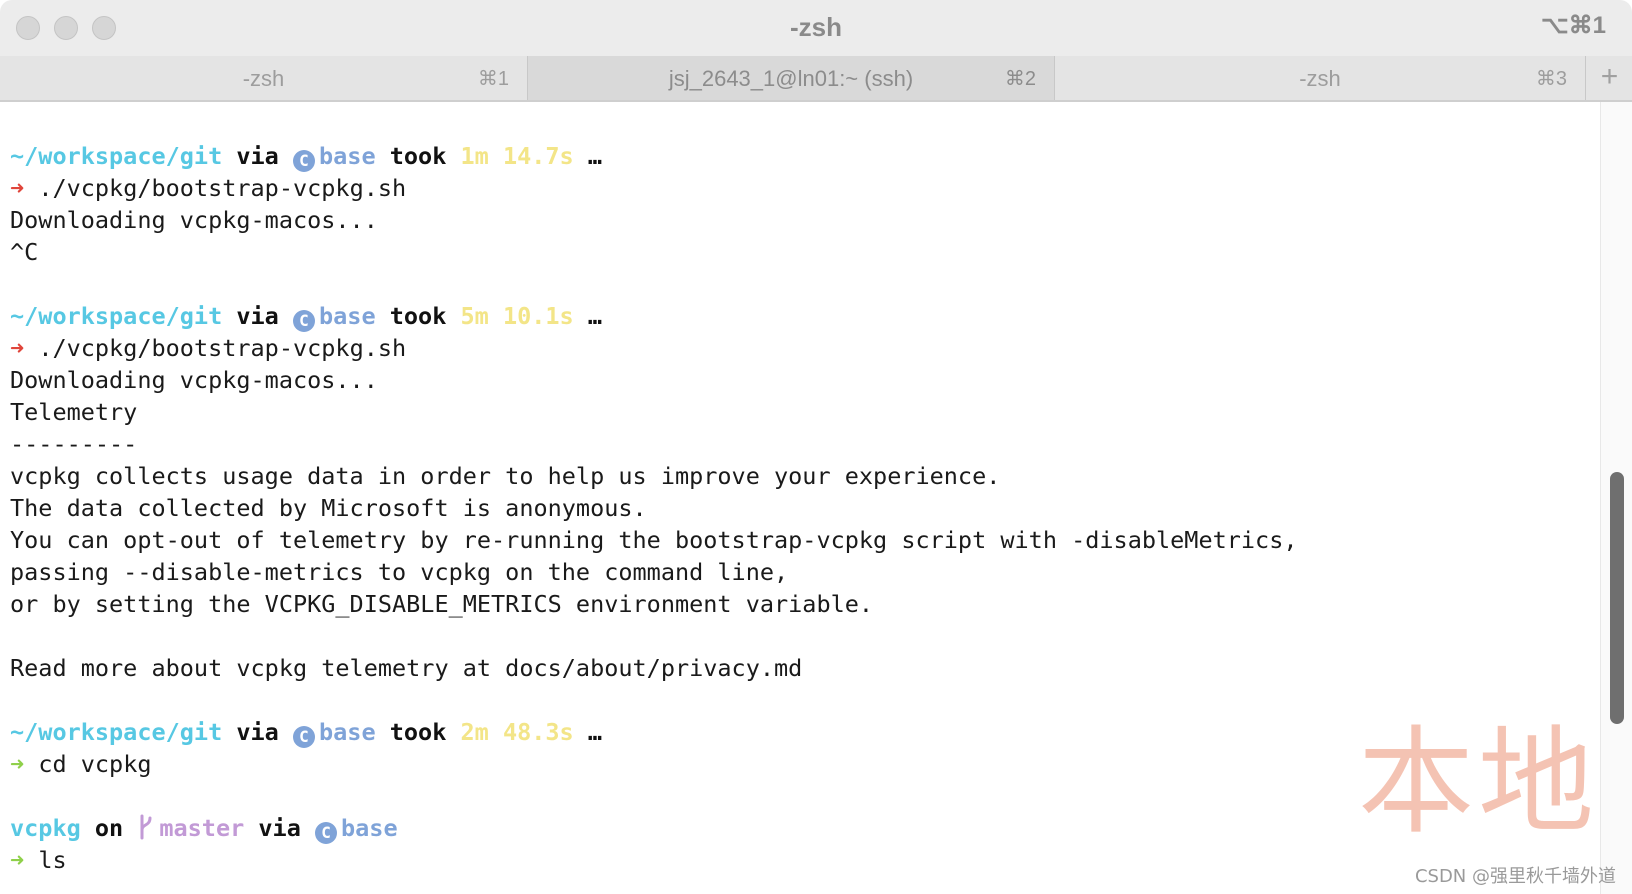  I want to click on watermark-large: 本地, so click(1478, 782).